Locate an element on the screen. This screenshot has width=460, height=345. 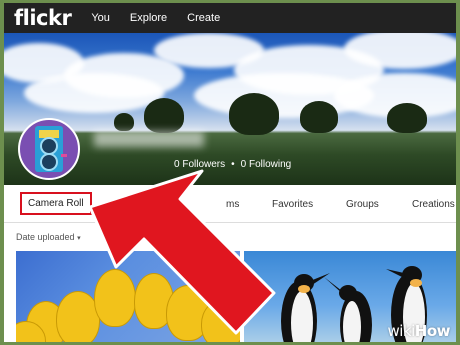
top-navigation-bar: flickr You Explore Create is located at coordinates (230, 18).